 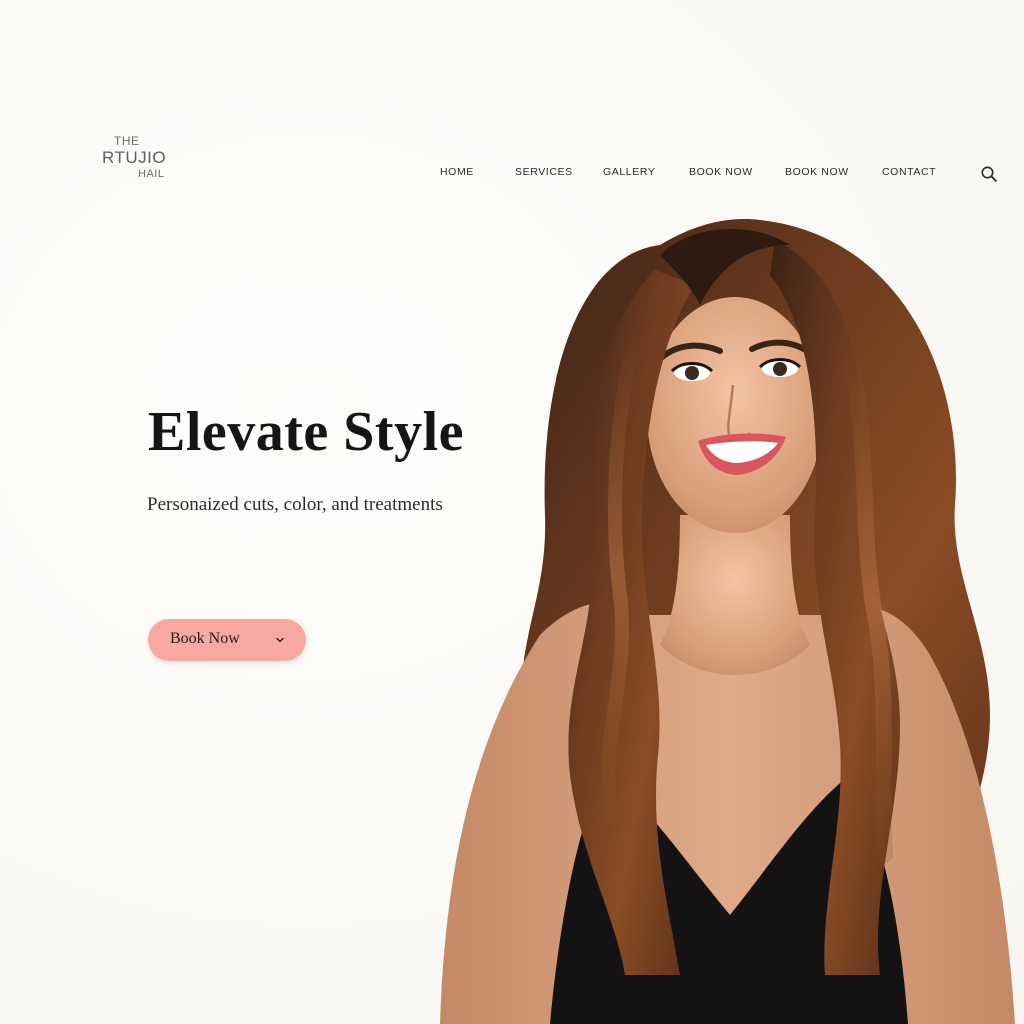 I want to click on logo-line-1: THE, so click(x=127, y=141).